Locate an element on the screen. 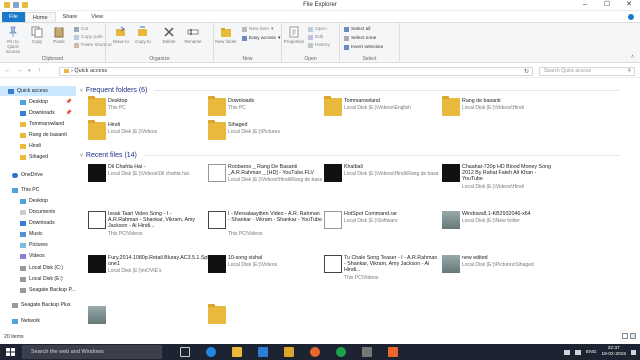  nav-item-downloads-pinned: Downloads 📌 is located at coordinates (38, 113).